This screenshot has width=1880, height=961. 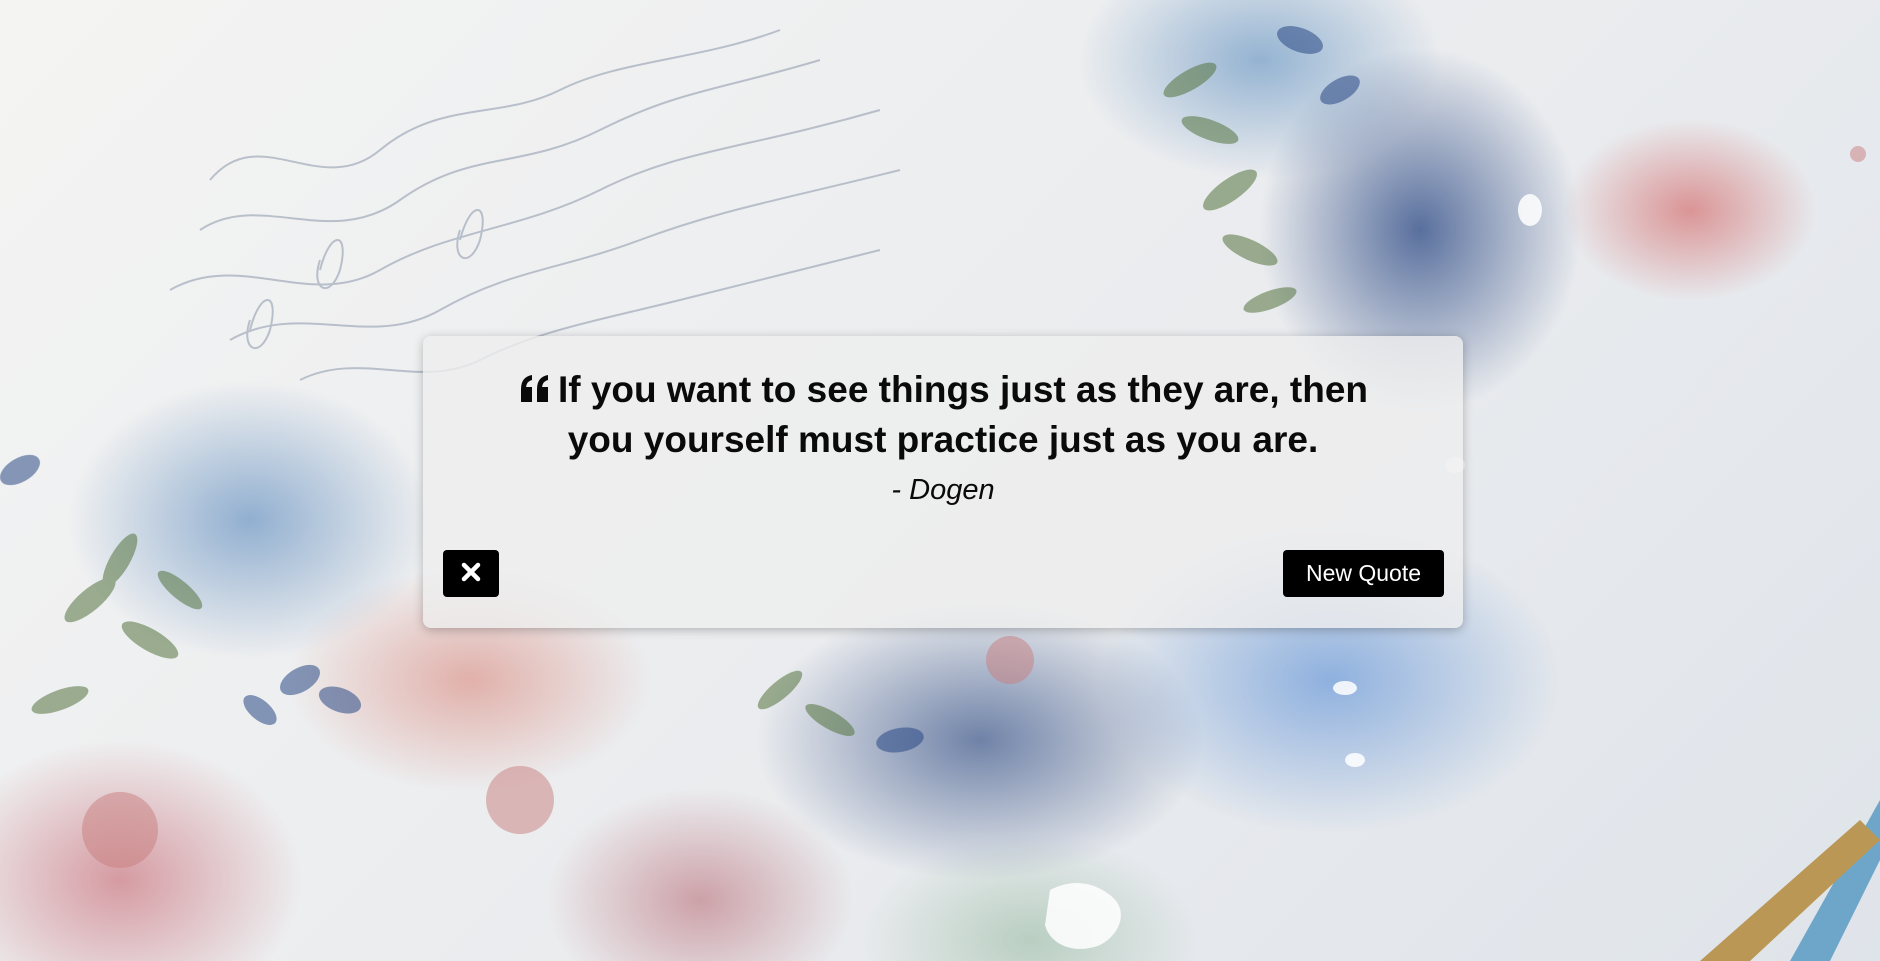 I want to click on close-icon, so click(x=471, y=573).